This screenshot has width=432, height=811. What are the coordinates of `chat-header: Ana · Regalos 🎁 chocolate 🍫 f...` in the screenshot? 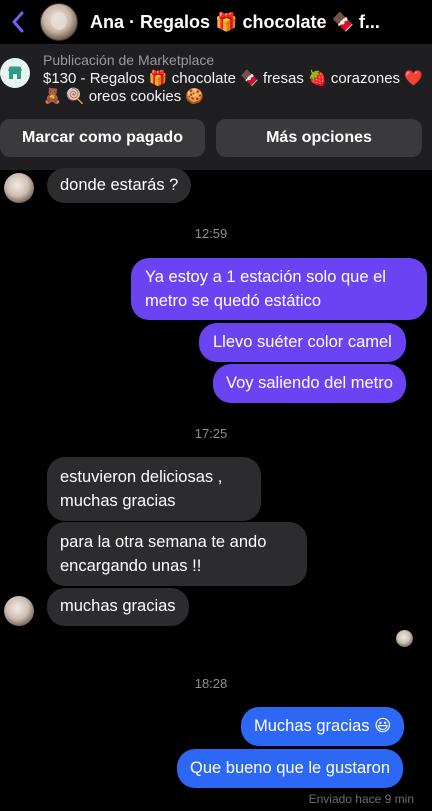 It's located at (216, 22).